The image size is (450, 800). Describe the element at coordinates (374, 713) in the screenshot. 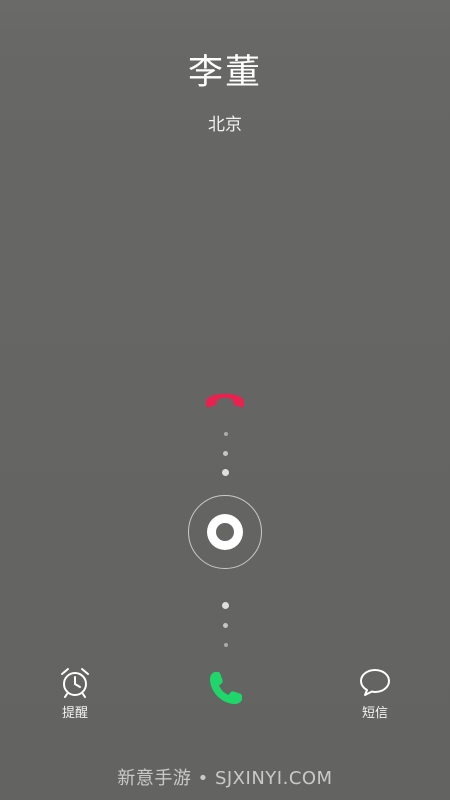

I see `sms-label: 短信` at that location.